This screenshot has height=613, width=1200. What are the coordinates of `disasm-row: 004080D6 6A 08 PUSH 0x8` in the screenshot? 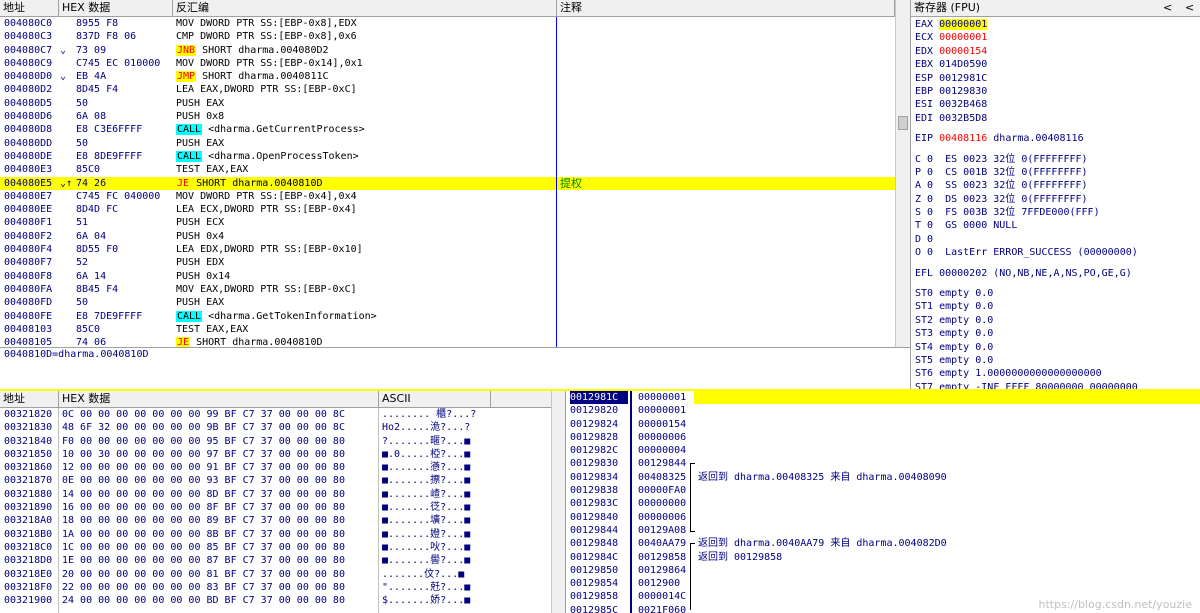 It's located at (447, 116).